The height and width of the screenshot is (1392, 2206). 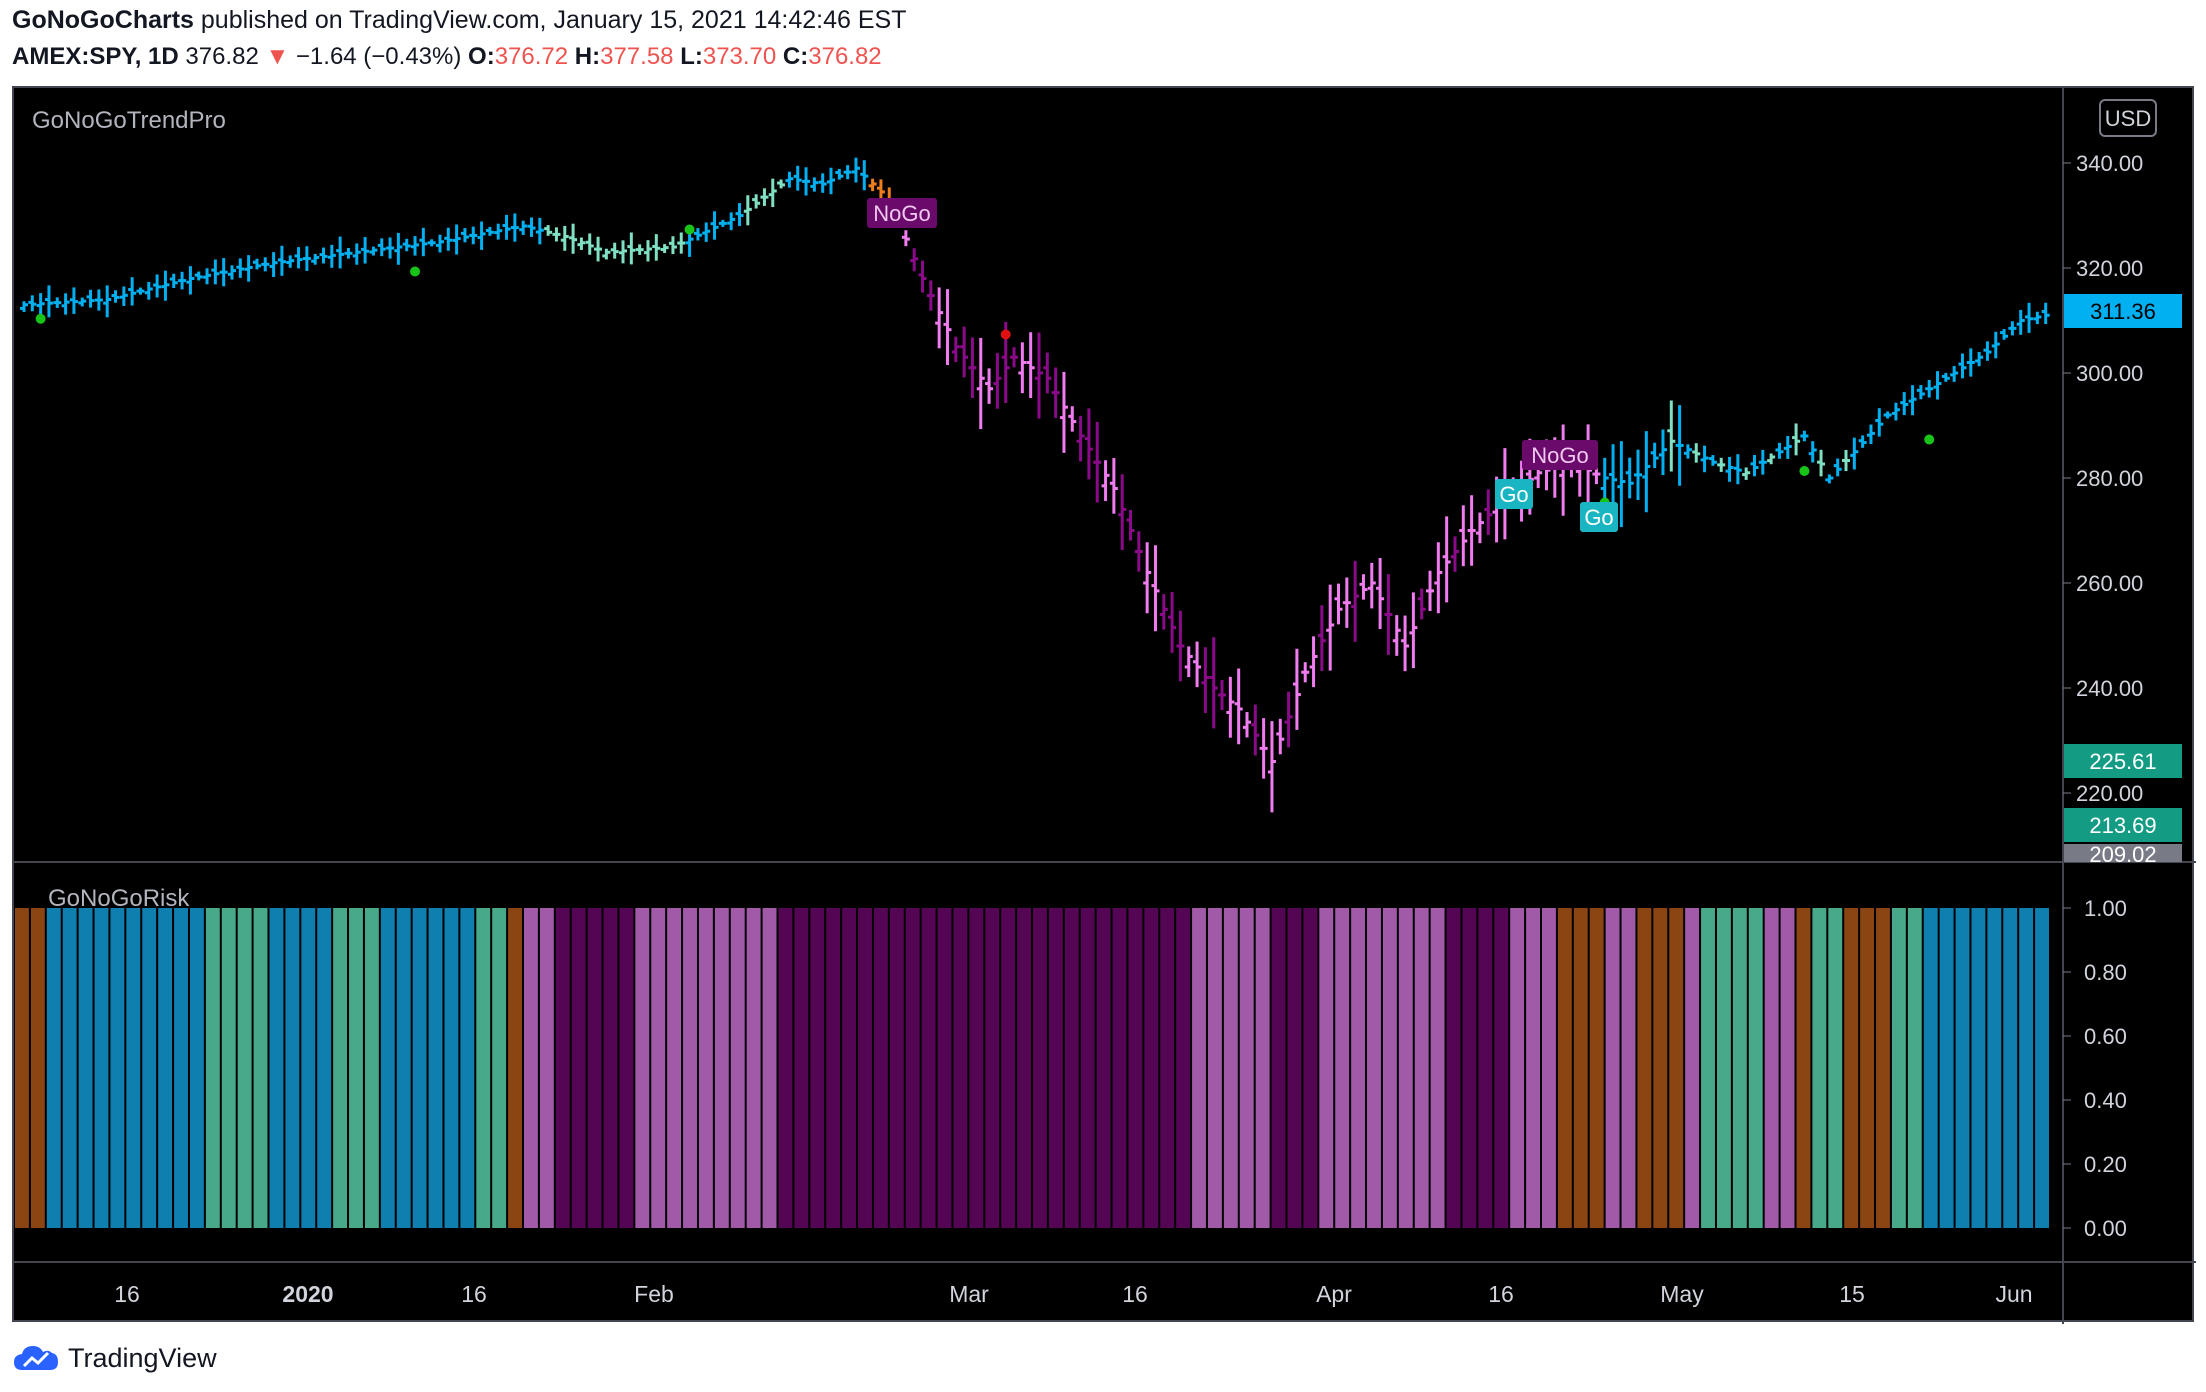 I want to click on author-name: GoNoGoCharts, so click(x=103, y=20).